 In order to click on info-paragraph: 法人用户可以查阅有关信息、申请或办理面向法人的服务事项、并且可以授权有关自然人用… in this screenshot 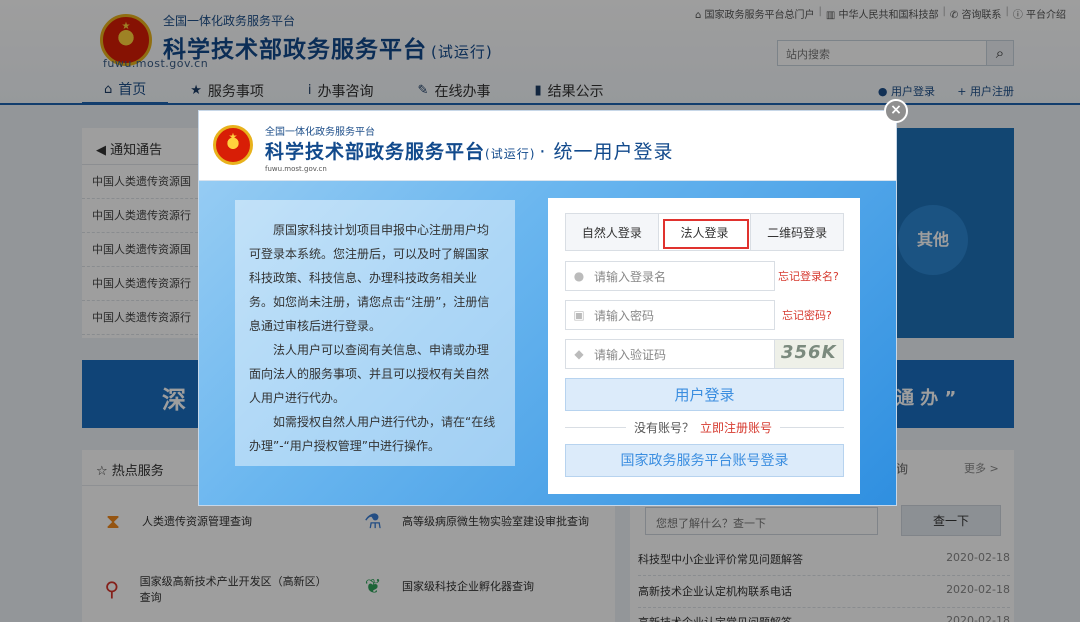, I will do `click(369, 374)`.